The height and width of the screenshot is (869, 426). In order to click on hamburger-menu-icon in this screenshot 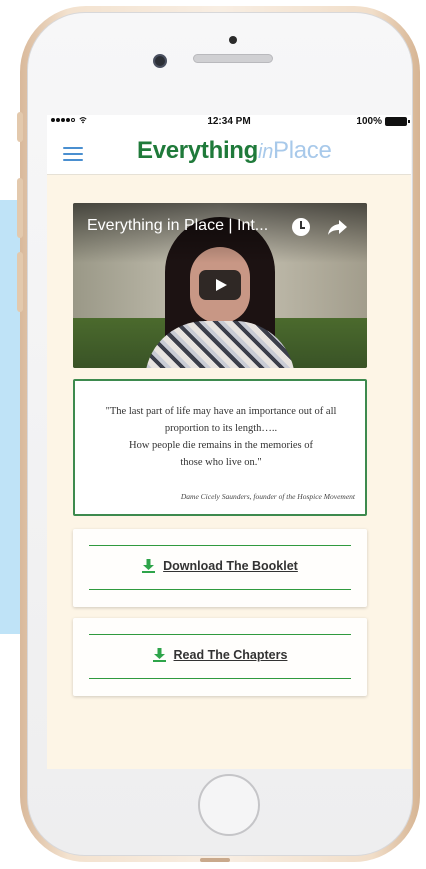, I will do `click(73, 154)`.